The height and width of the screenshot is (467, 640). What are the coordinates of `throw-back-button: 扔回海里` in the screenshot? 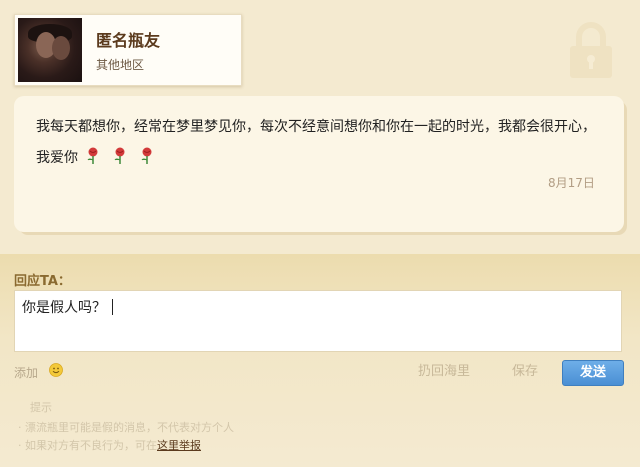 It's located at (444, 369).